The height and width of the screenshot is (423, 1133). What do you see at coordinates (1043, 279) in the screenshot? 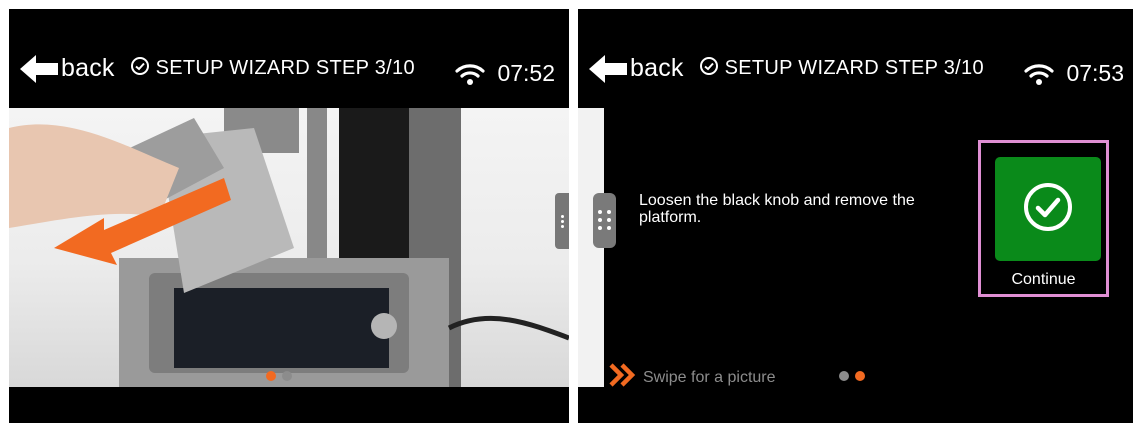
I see `continue-label: Continue` at bounding box center [1043, 279].